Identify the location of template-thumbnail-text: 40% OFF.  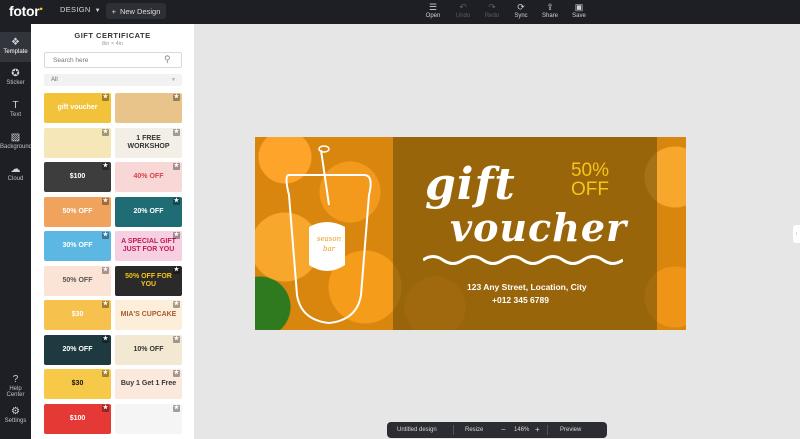
(148, 176).